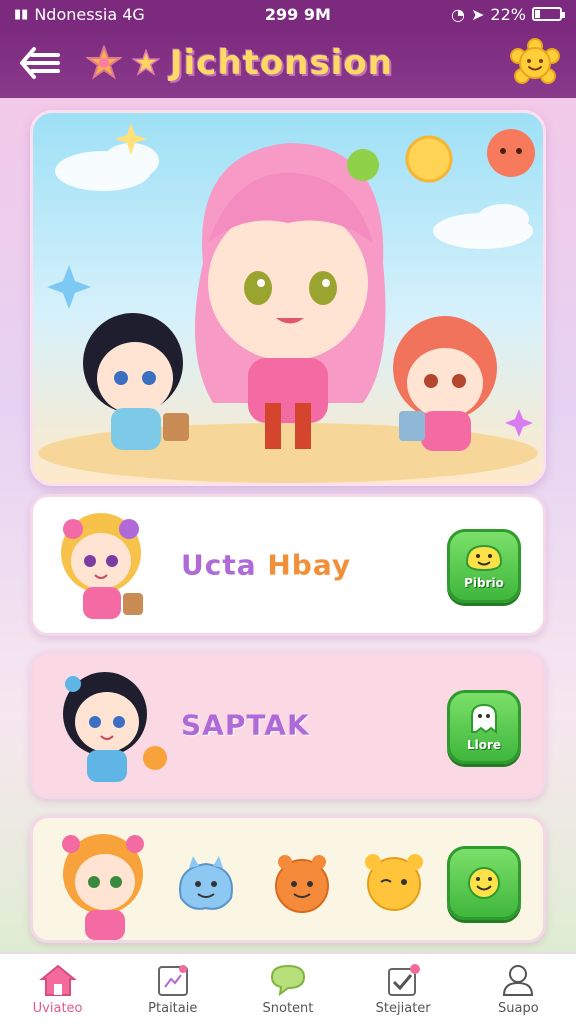 The width and height of the screenshot is (576, 1024). What do you see at coordinates (287, 980) in the screenshot?
I see `chat-icon` at bounding box center [287, 980].